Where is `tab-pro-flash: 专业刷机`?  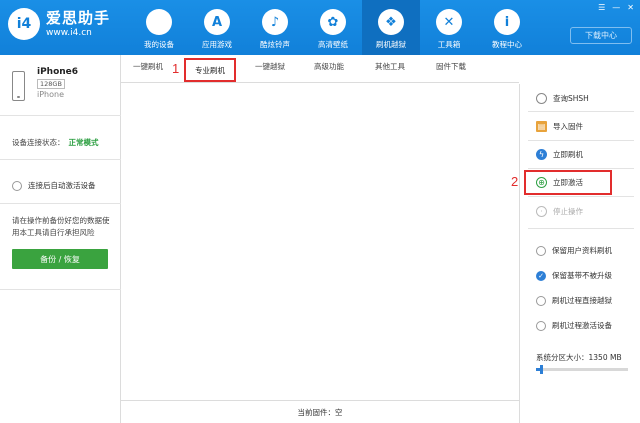
tab-pro-flash: 专业刷机 is located at coordinates (210, 70).